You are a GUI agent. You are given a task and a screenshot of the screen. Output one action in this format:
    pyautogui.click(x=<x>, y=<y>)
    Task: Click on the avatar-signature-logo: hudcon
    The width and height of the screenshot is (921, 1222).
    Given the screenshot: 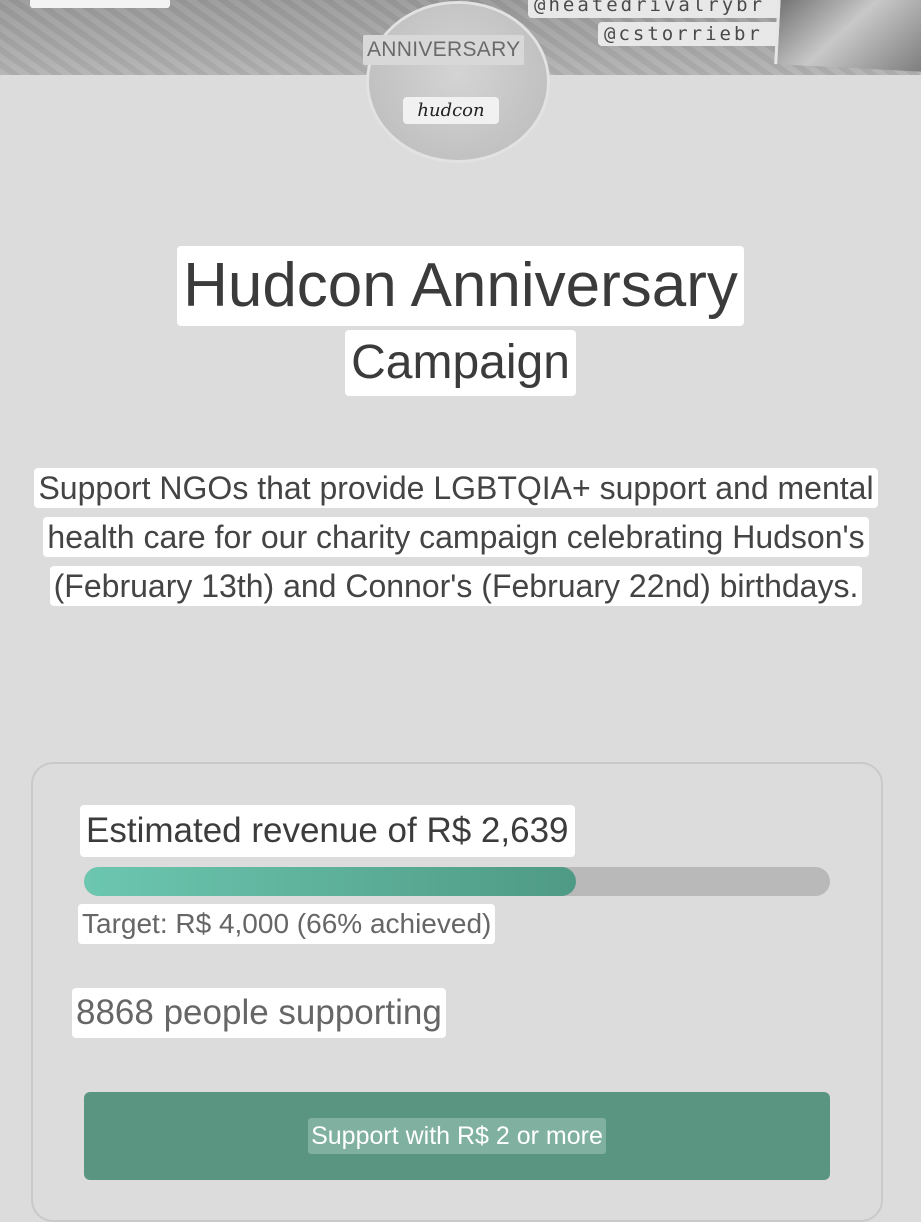 What is the action you would take?
    pyautogui.click(x=451, y=110)
    